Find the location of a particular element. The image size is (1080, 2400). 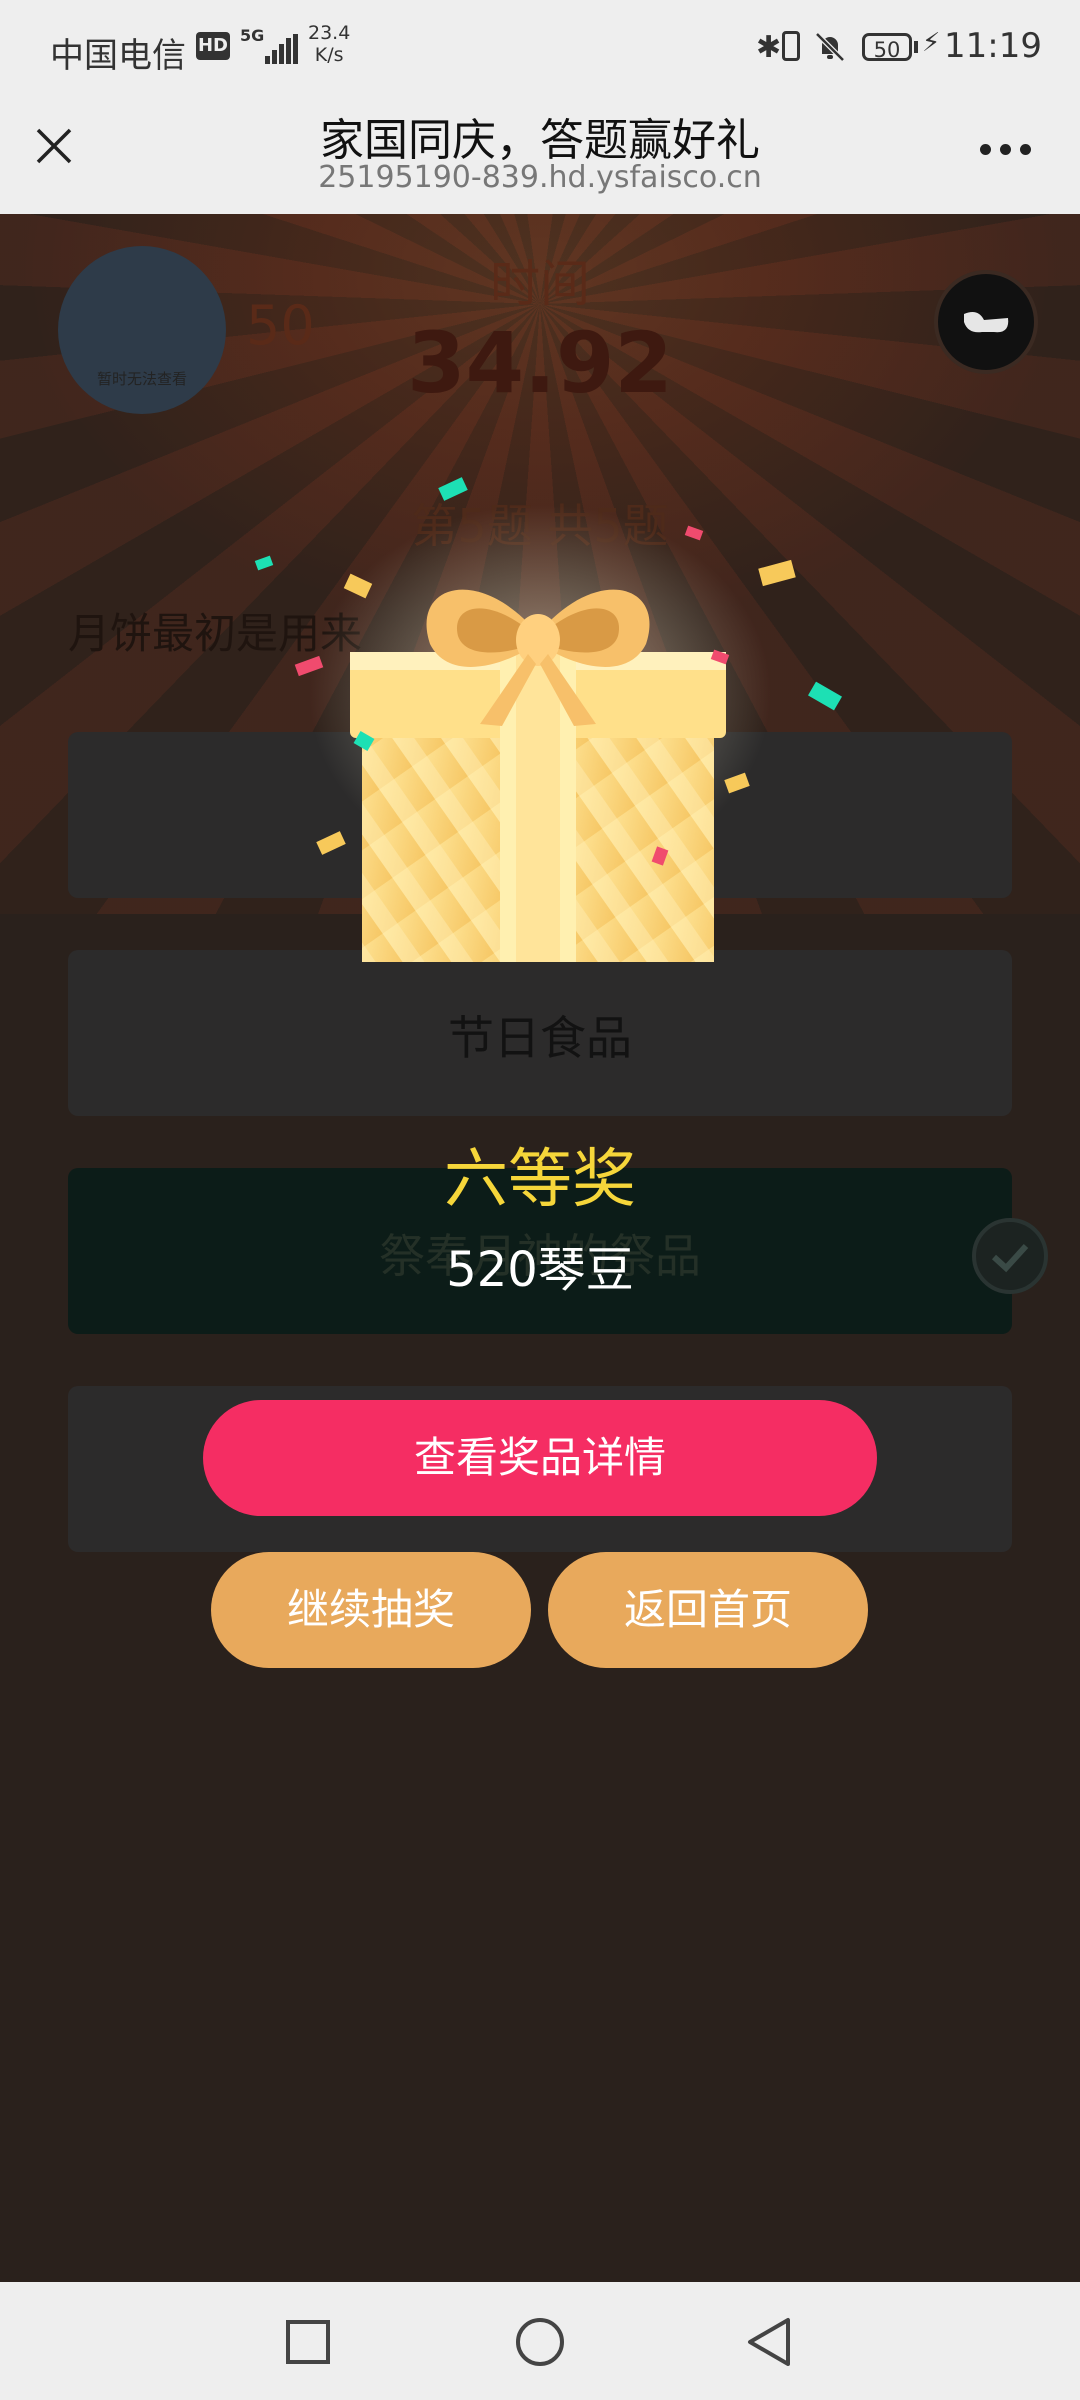

hd-badge: HD is located at coordinates (213, 46).